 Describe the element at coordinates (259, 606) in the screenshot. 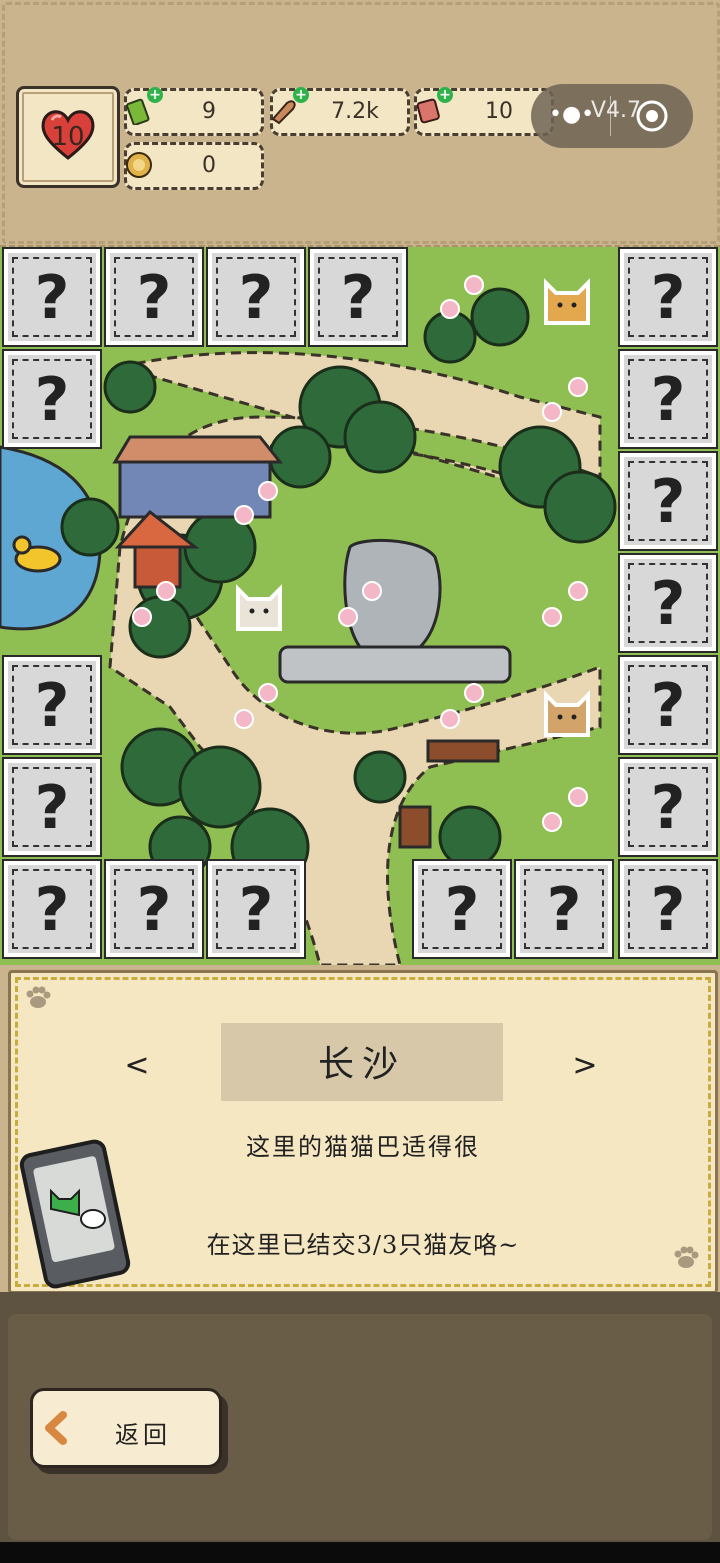

I see `white-cat-icon` at that location.